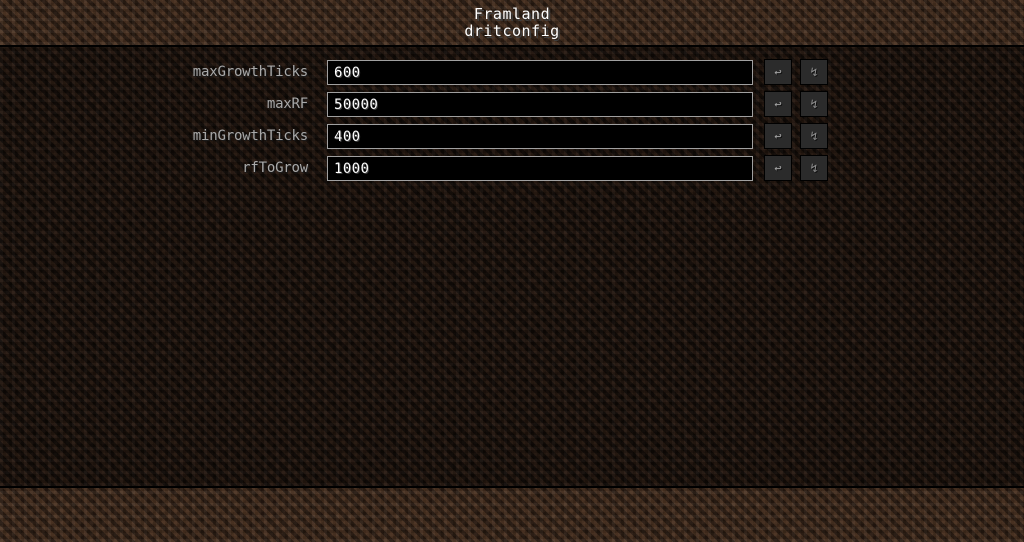 The image size is (1024, 542). I want to click on config-row-label: rfToGrow, so click(275, 168).